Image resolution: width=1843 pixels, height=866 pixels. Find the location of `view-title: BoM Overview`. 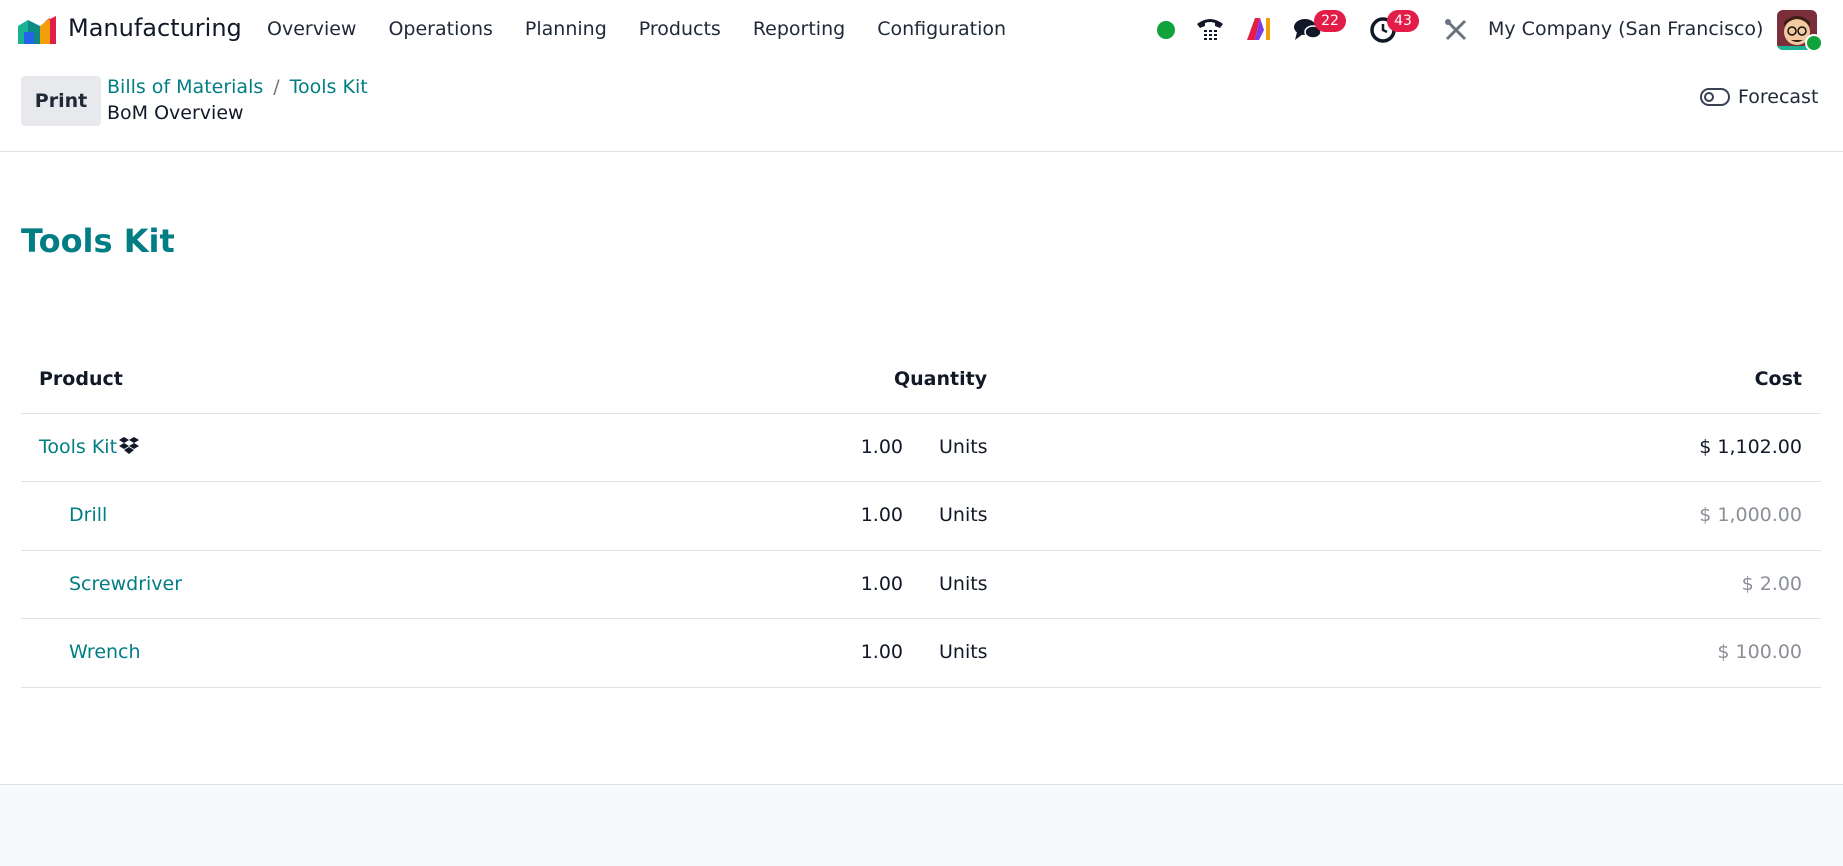

view-title: BoM Overview is located at coordinates (175, 113).